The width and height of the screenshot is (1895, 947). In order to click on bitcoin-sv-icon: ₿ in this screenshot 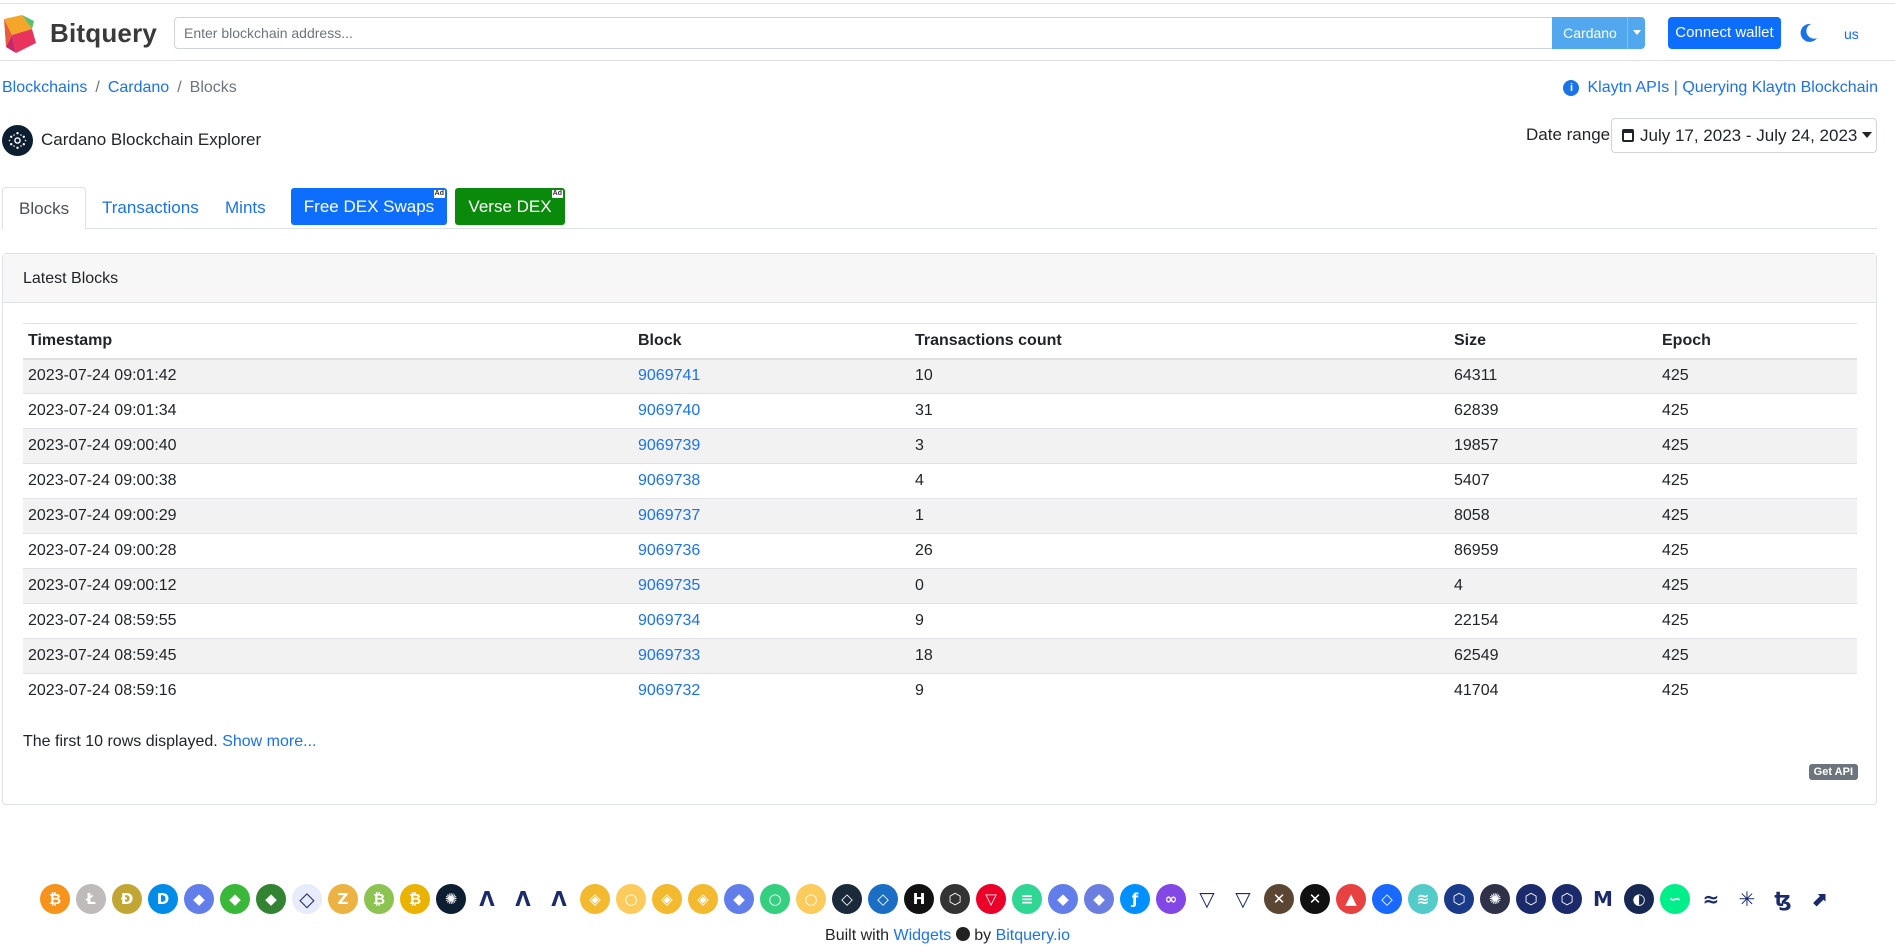, I will do `click(415, 899)`.